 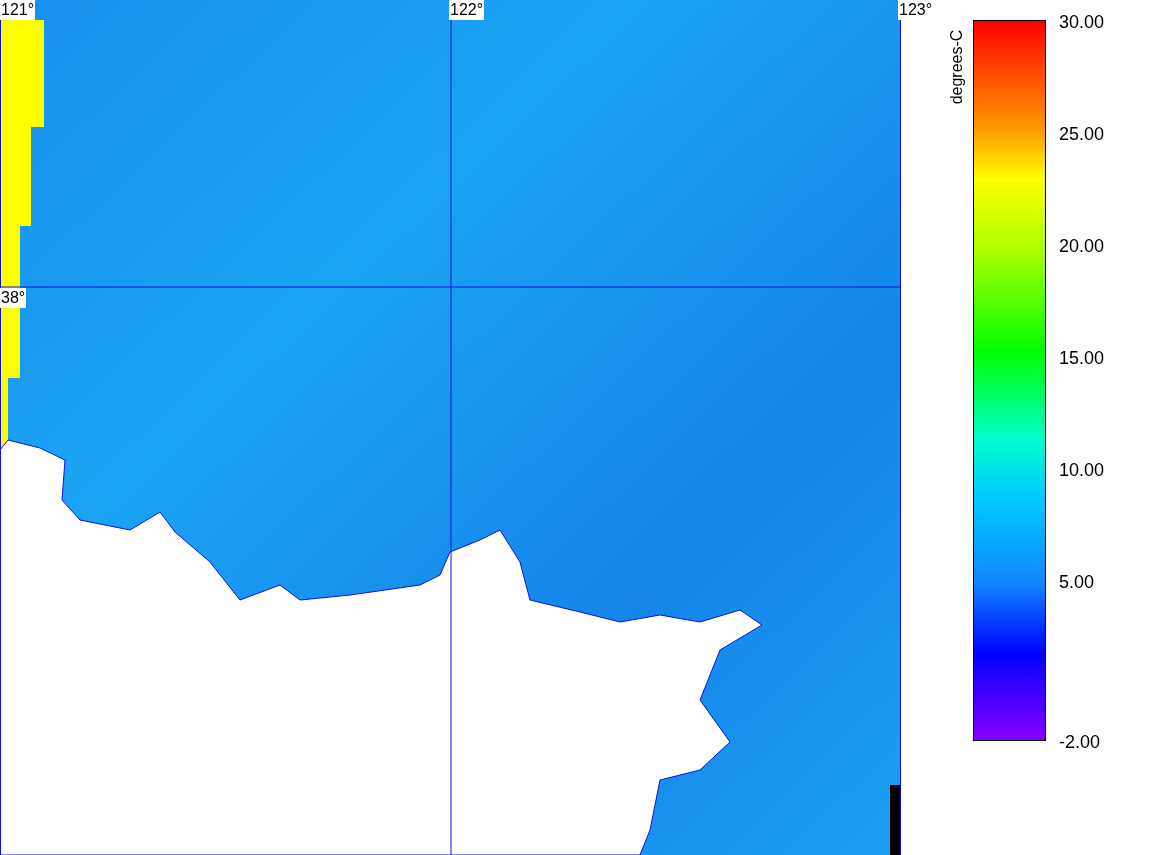 I want to click on scale-value: 15.00, so click(x=1082, y=358).